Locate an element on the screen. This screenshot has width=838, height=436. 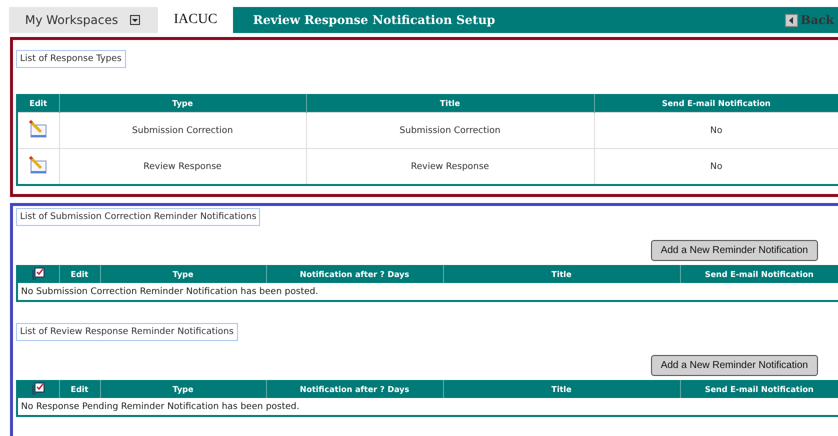
workspaces-dropdown: My Workspaces is located at coordinates (83, 20).